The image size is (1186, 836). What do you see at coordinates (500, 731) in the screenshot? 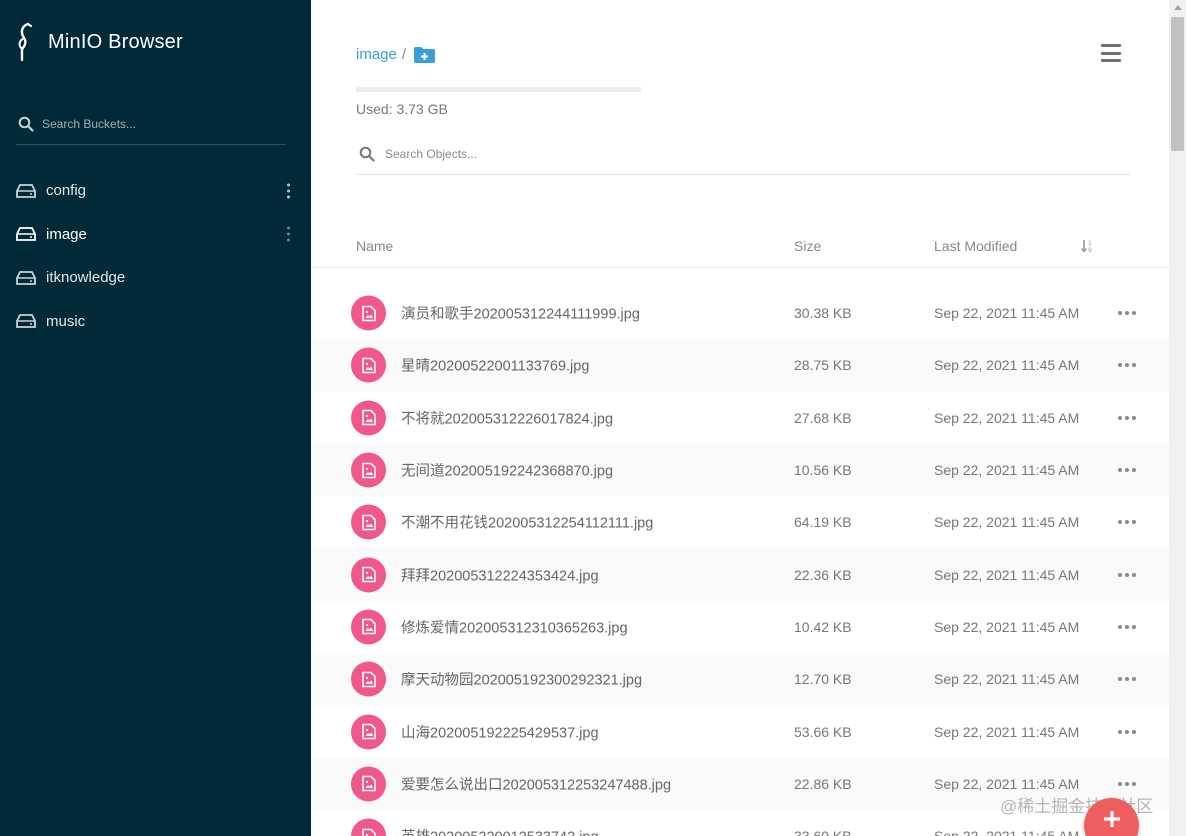
I see `file-name: 山海202005192225429537.jpg` at bounding box center [500, 731].